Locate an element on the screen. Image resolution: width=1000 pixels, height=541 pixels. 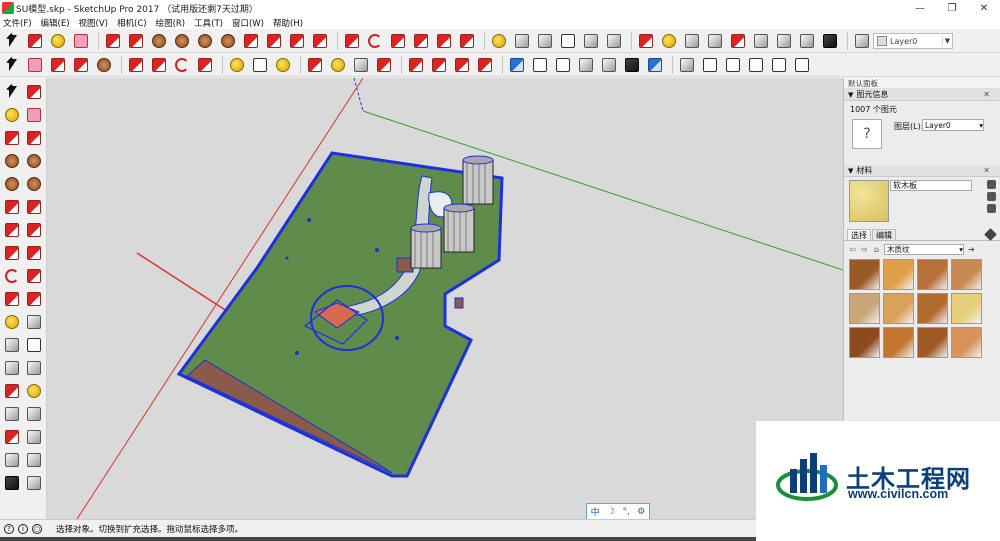
gear-icon: ⚙ is located at coordinates (641, 512).